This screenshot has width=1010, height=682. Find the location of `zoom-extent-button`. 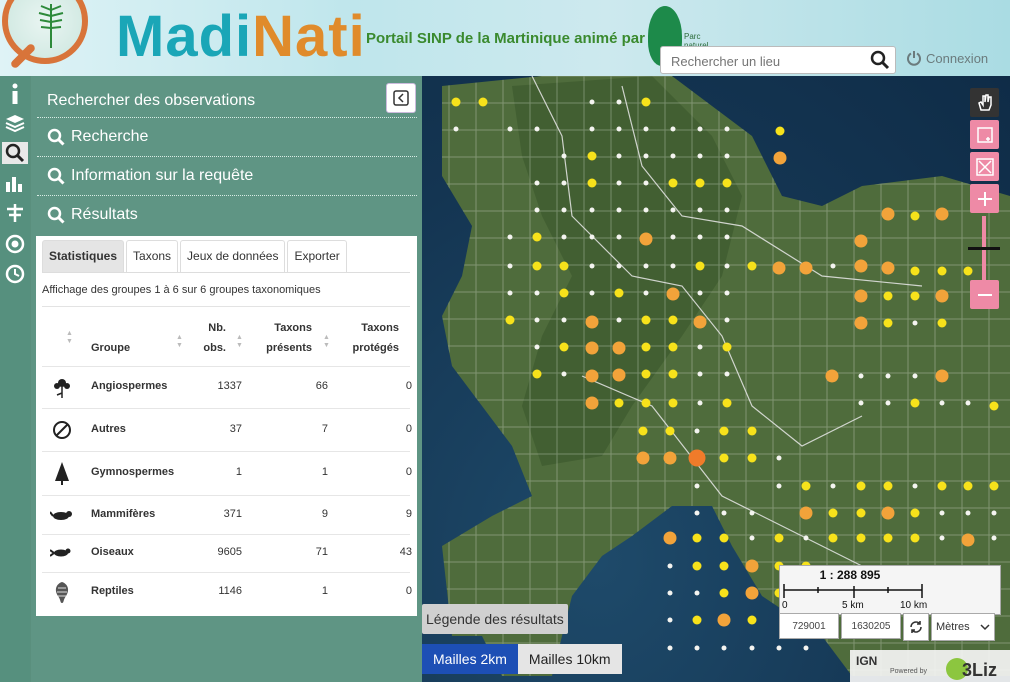

zoom-extent-button is located at coordinates (984, 166).